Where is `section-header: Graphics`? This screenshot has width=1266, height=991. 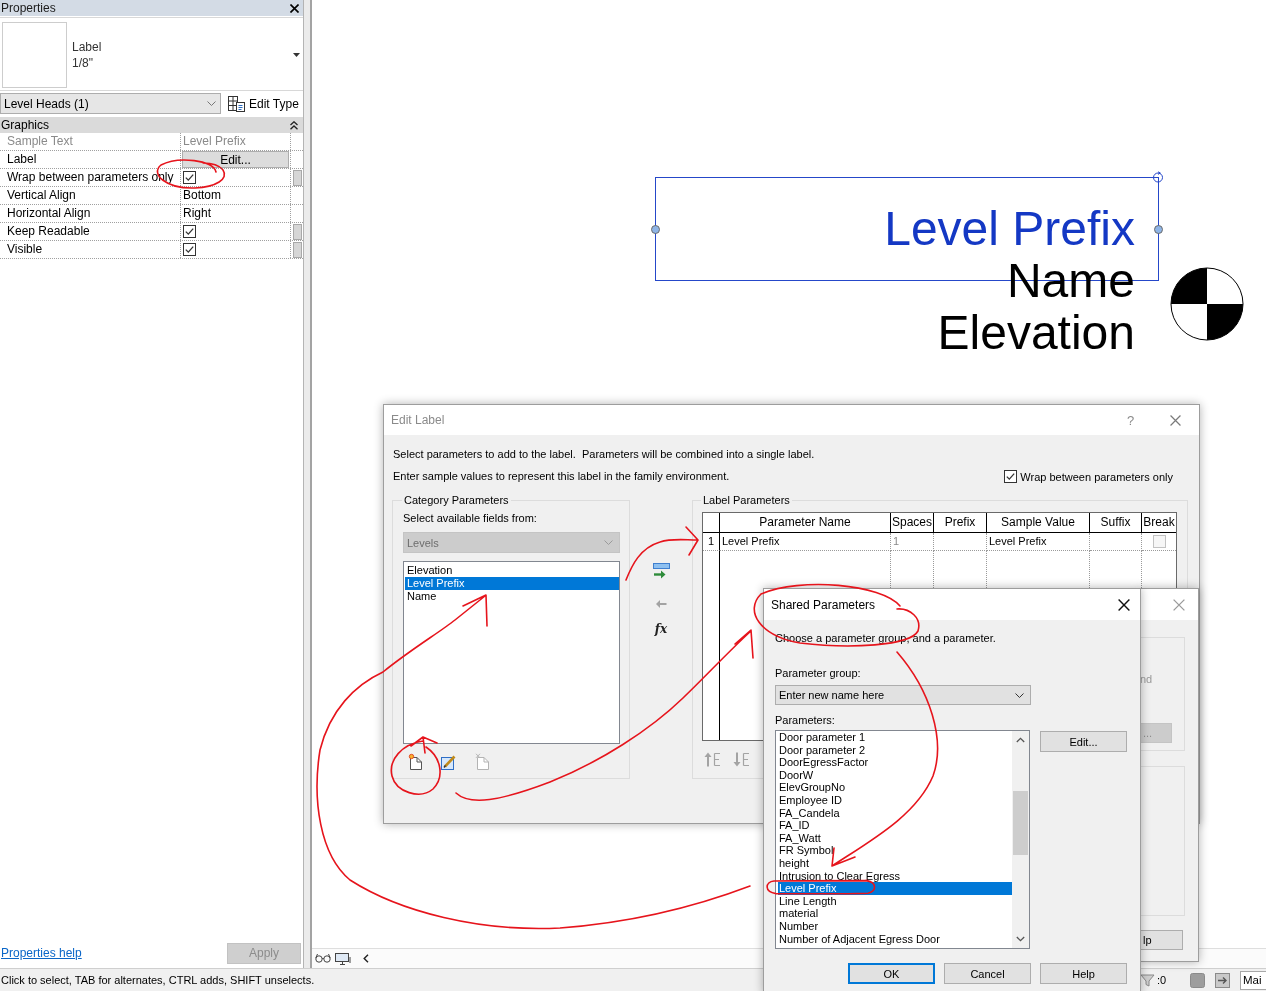 section-header: Graphics is located at coordinates (151, 125).